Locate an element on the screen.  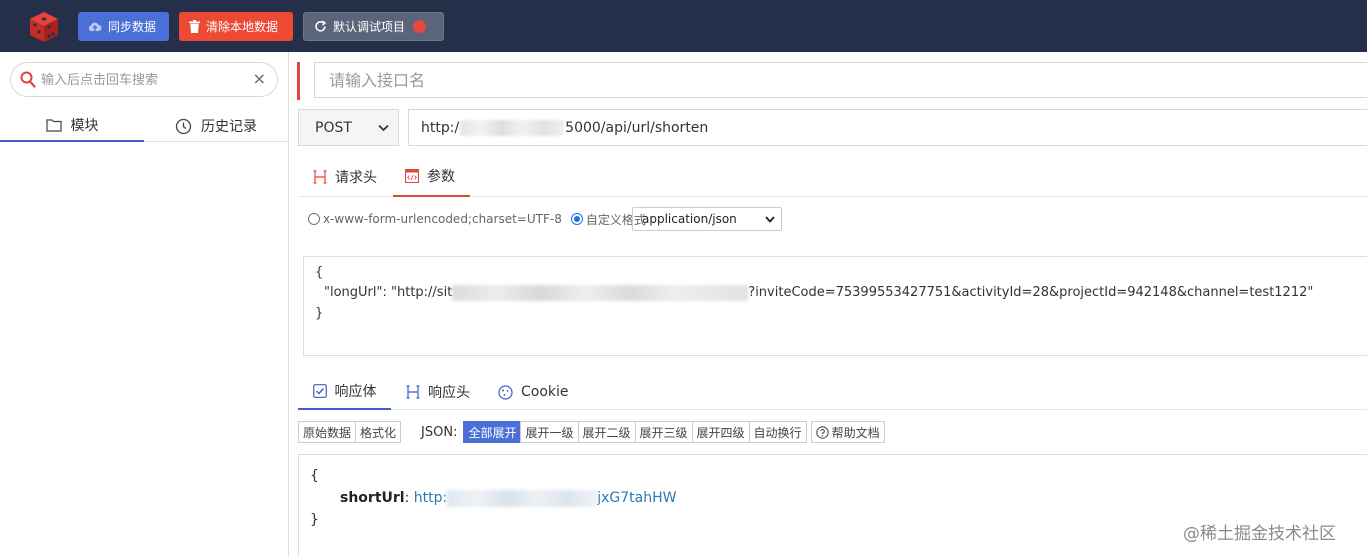
sync-data-button: 同步数据 is located at coordinates (123, 26).